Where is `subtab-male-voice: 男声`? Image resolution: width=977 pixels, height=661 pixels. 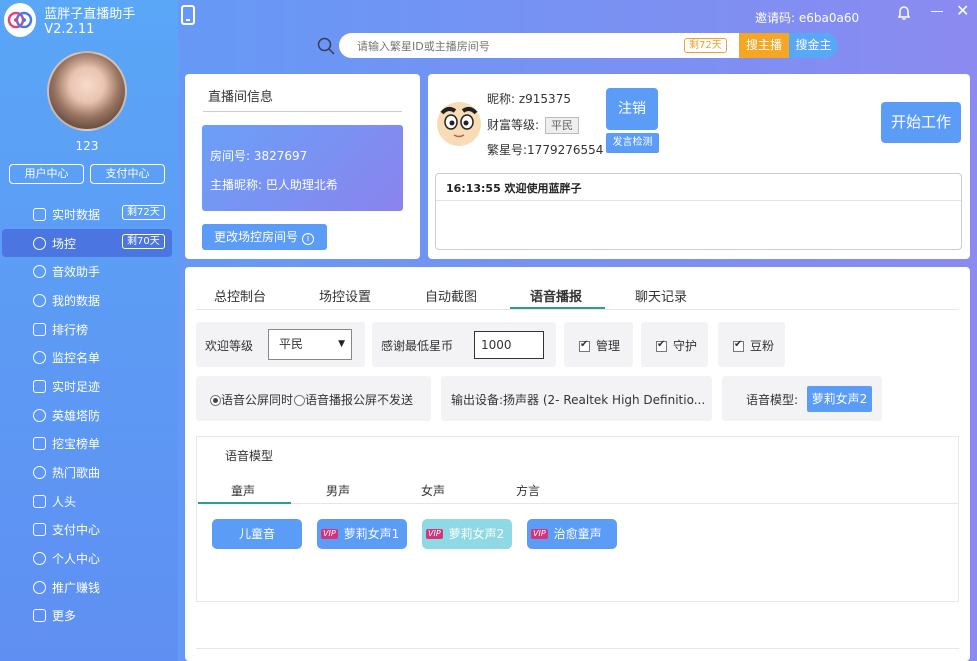
subtab-male-voice: 男声 is located at coordinates (338, 490).